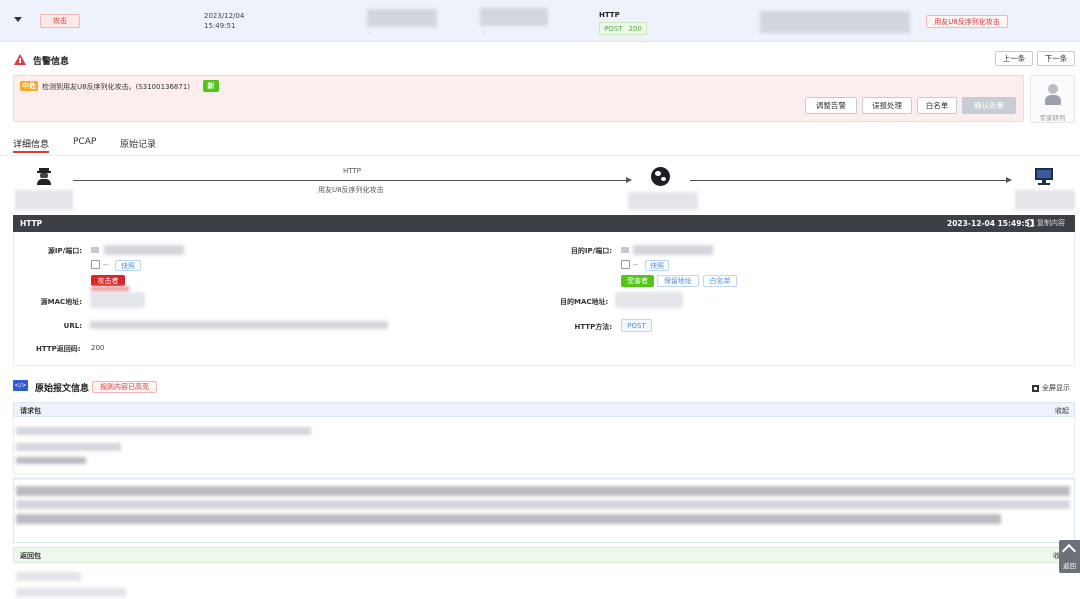 Image resolution: width=1080 pixels, height=599 pixels. What do you see at coordinates (649, 300) in the screenshot?
I see `dst-mac-redacted` at bounding box center [649, 300].